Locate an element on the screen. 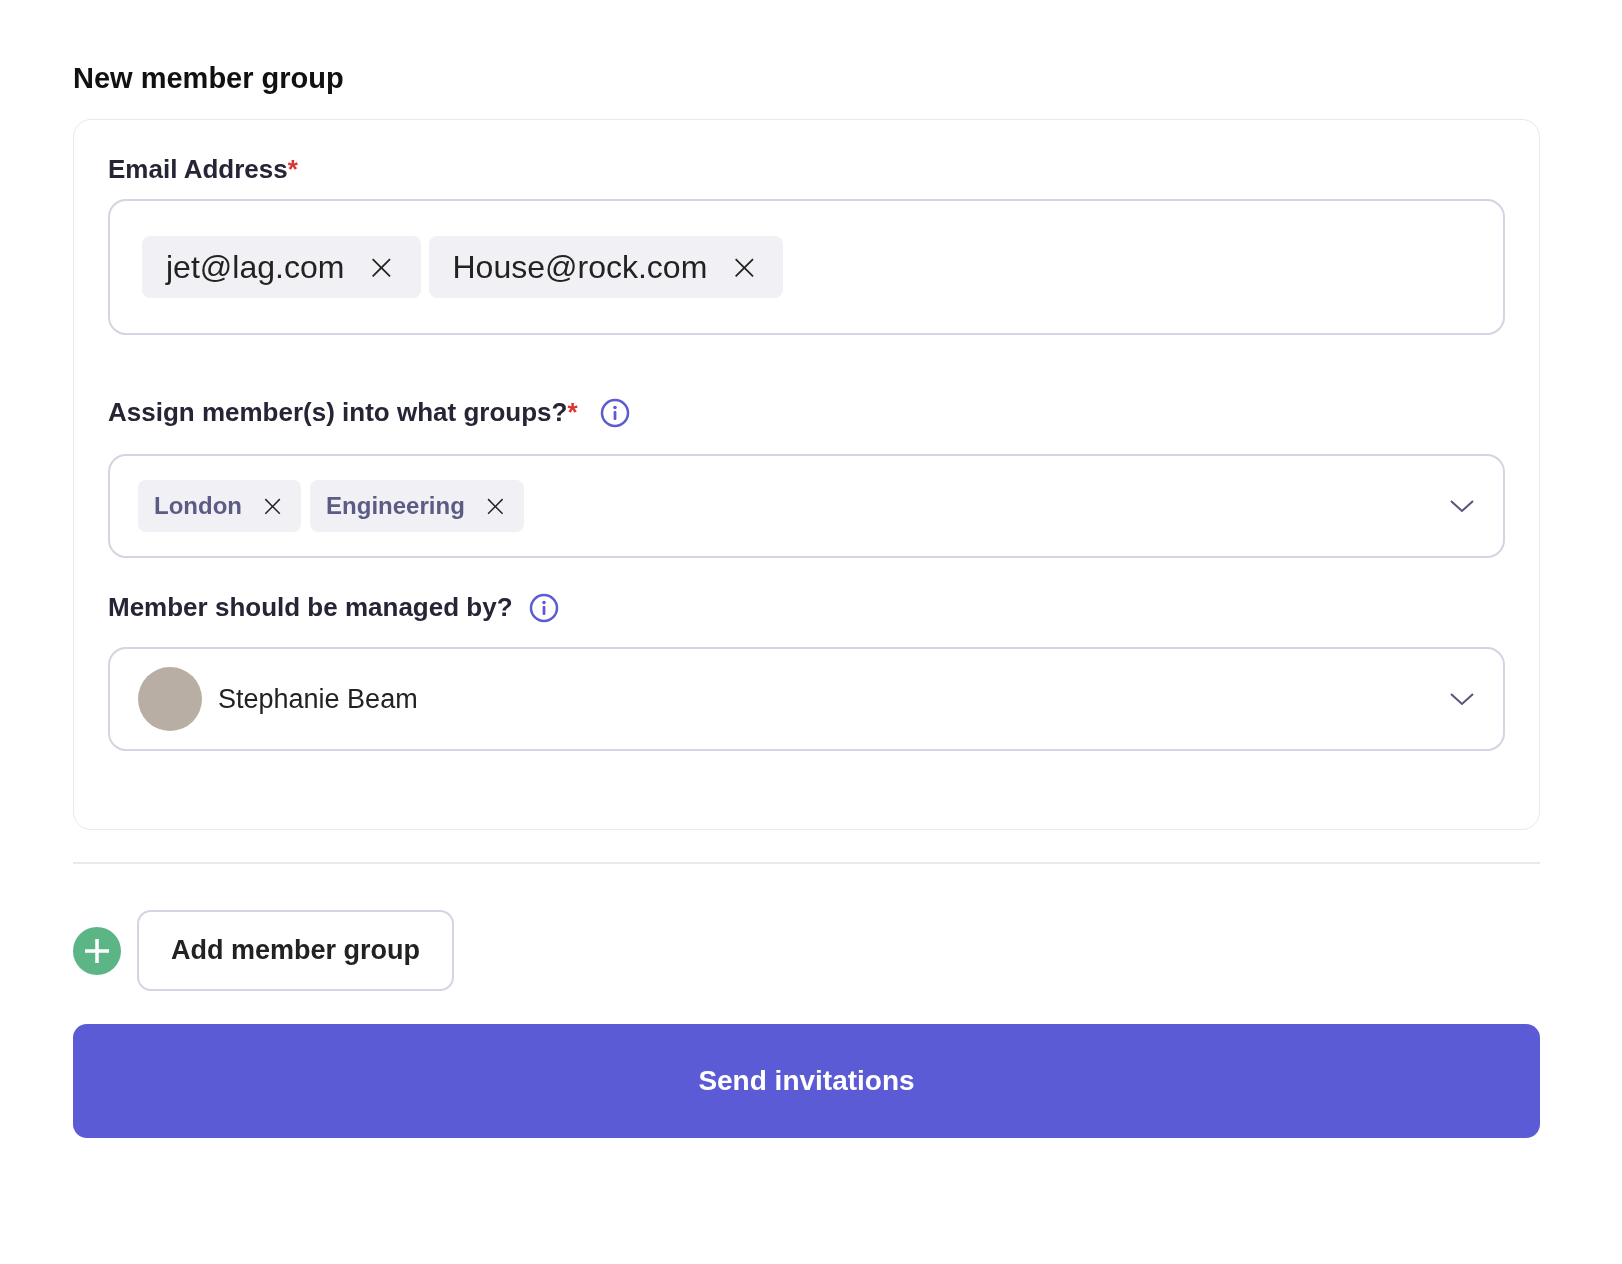 The width and height of the screenshot is (1622, 1264). chip-text: House@rock.com is located at coordinates (580, 267).